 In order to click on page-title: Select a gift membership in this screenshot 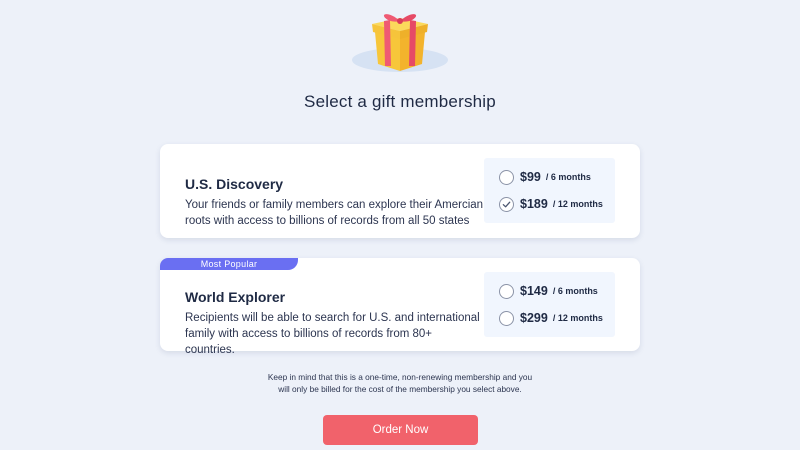, I will do `click(400, 101)`.